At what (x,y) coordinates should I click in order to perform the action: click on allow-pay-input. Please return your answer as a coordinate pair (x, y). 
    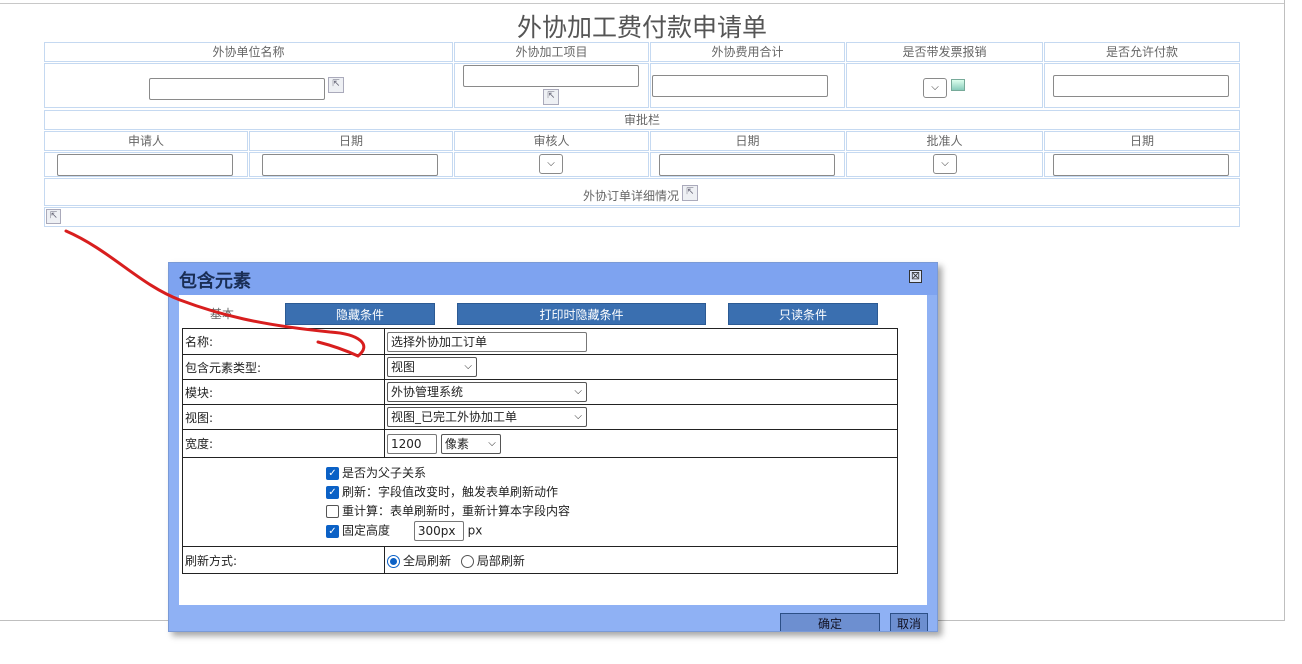
    Looking at the image, I should click on (1141, 86).